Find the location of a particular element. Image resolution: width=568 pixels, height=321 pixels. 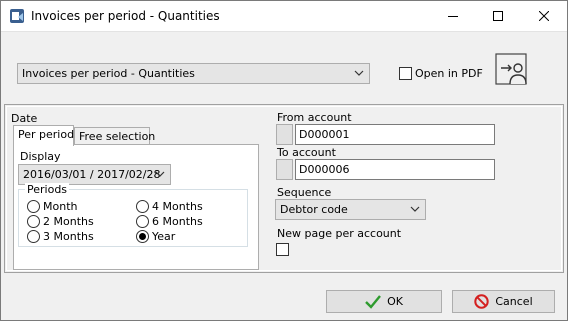

radio-month-label: Month is located at coordinates (60, 206).